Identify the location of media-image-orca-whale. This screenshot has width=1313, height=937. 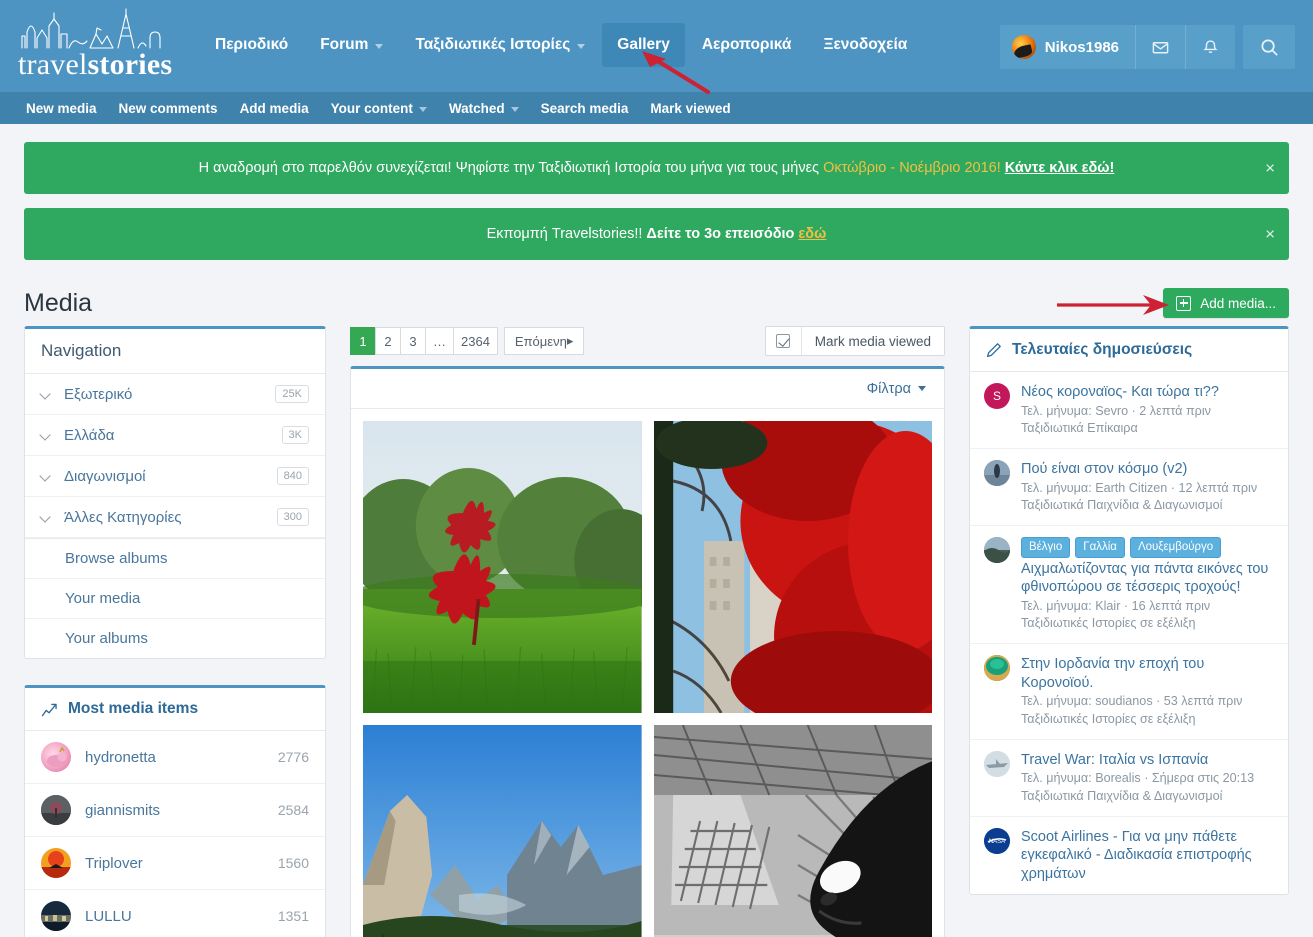
(792, 831).